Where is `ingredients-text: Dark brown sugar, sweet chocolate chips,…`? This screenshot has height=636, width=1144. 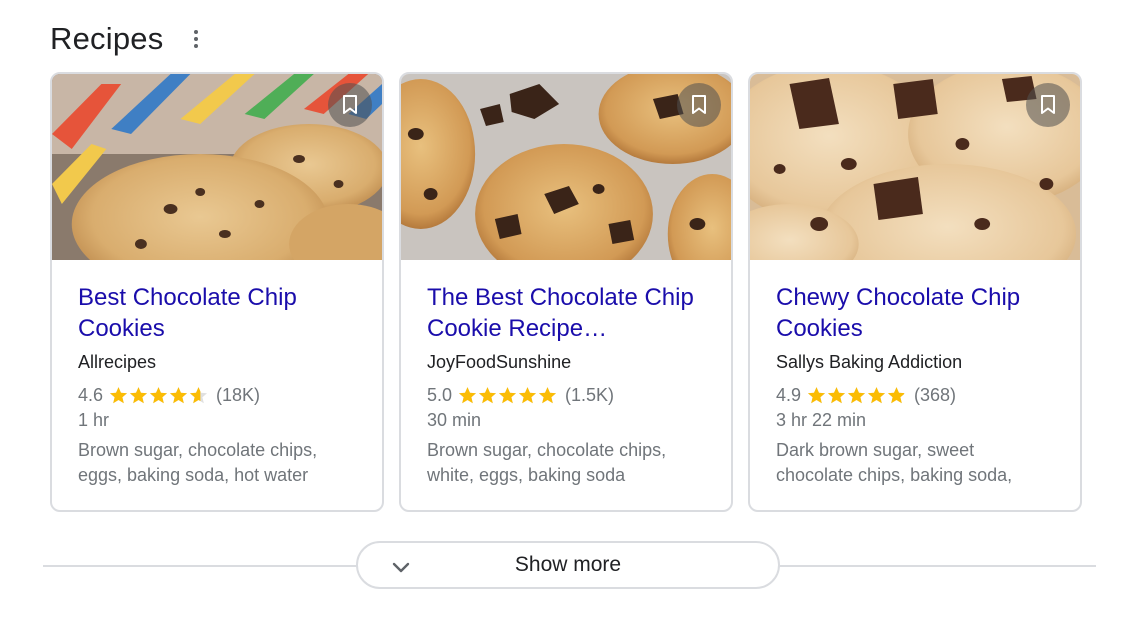
ingredients-text: Dark brown sugar, sweet chocolate chips,… is located at coordinates (894, 462).